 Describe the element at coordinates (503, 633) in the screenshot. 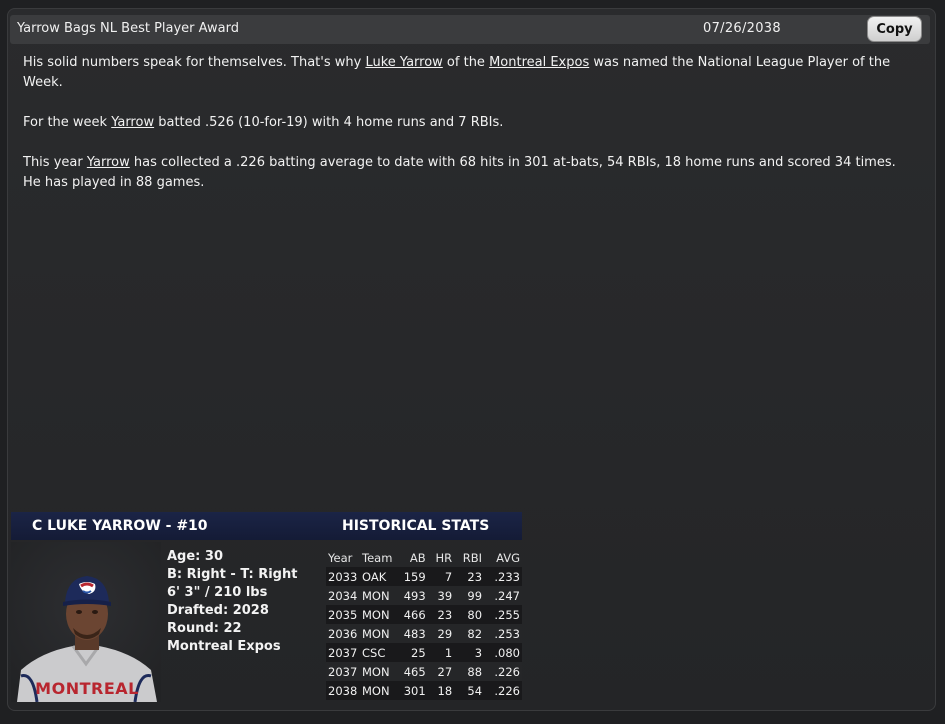

I see `cell-avg: .253` at that location.